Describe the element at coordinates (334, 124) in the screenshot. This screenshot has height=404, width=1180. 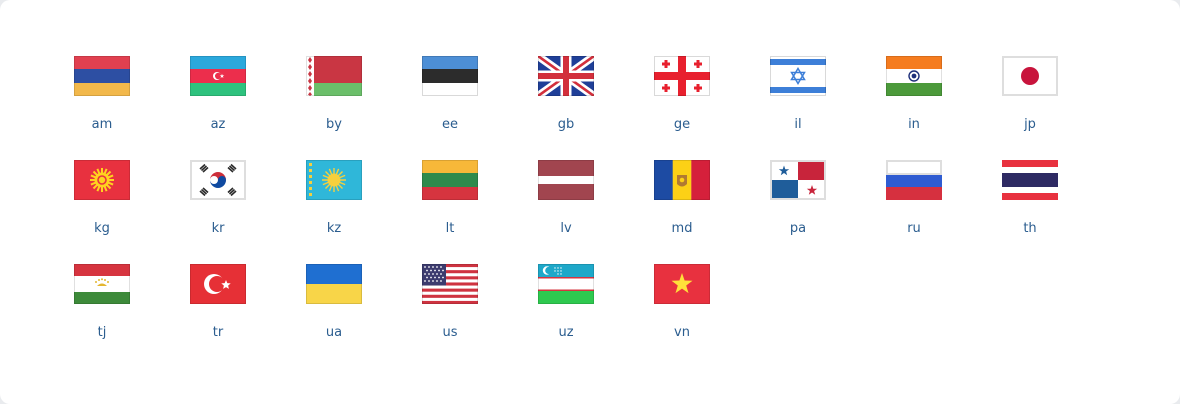
I see `flag-code-label: by` at that location.